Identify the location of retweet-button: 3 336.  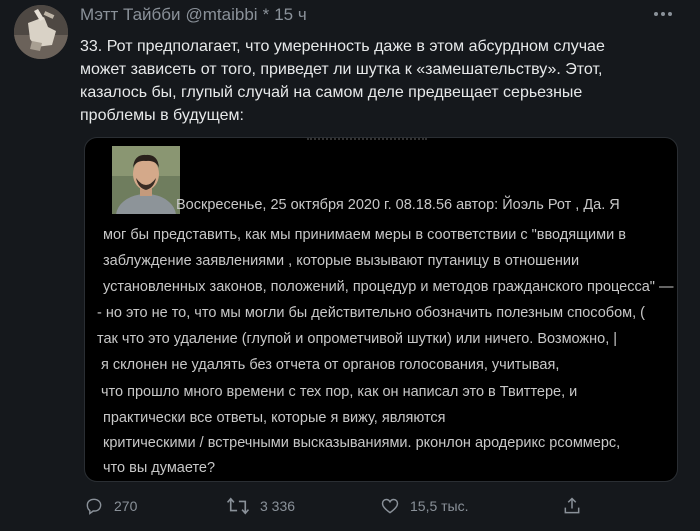
(260, 506).